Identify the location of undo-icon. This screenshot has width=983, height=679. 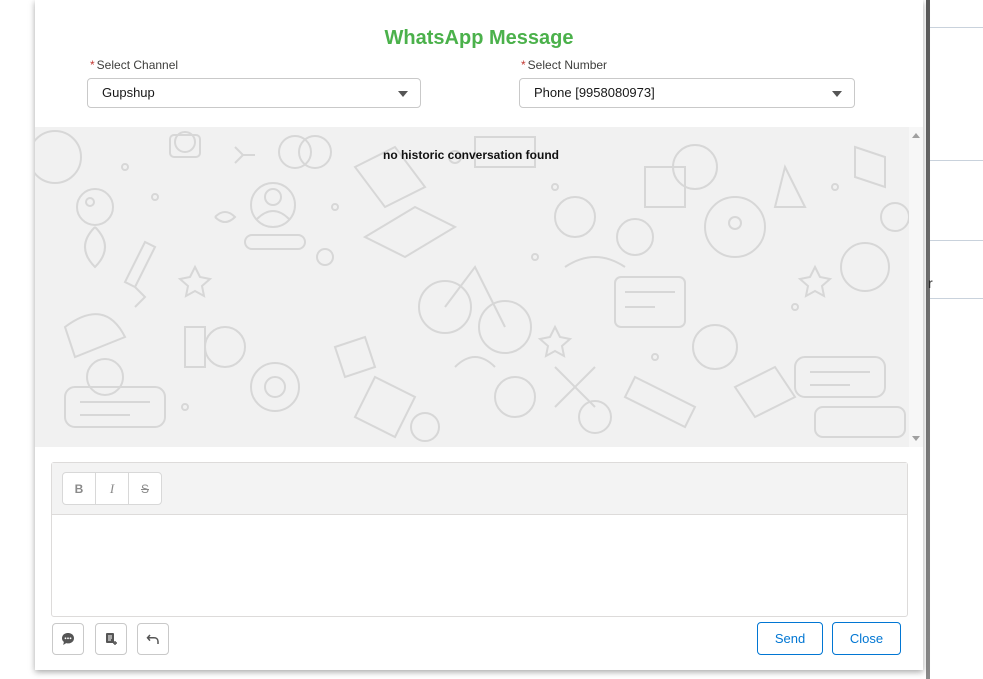
(152, 639).